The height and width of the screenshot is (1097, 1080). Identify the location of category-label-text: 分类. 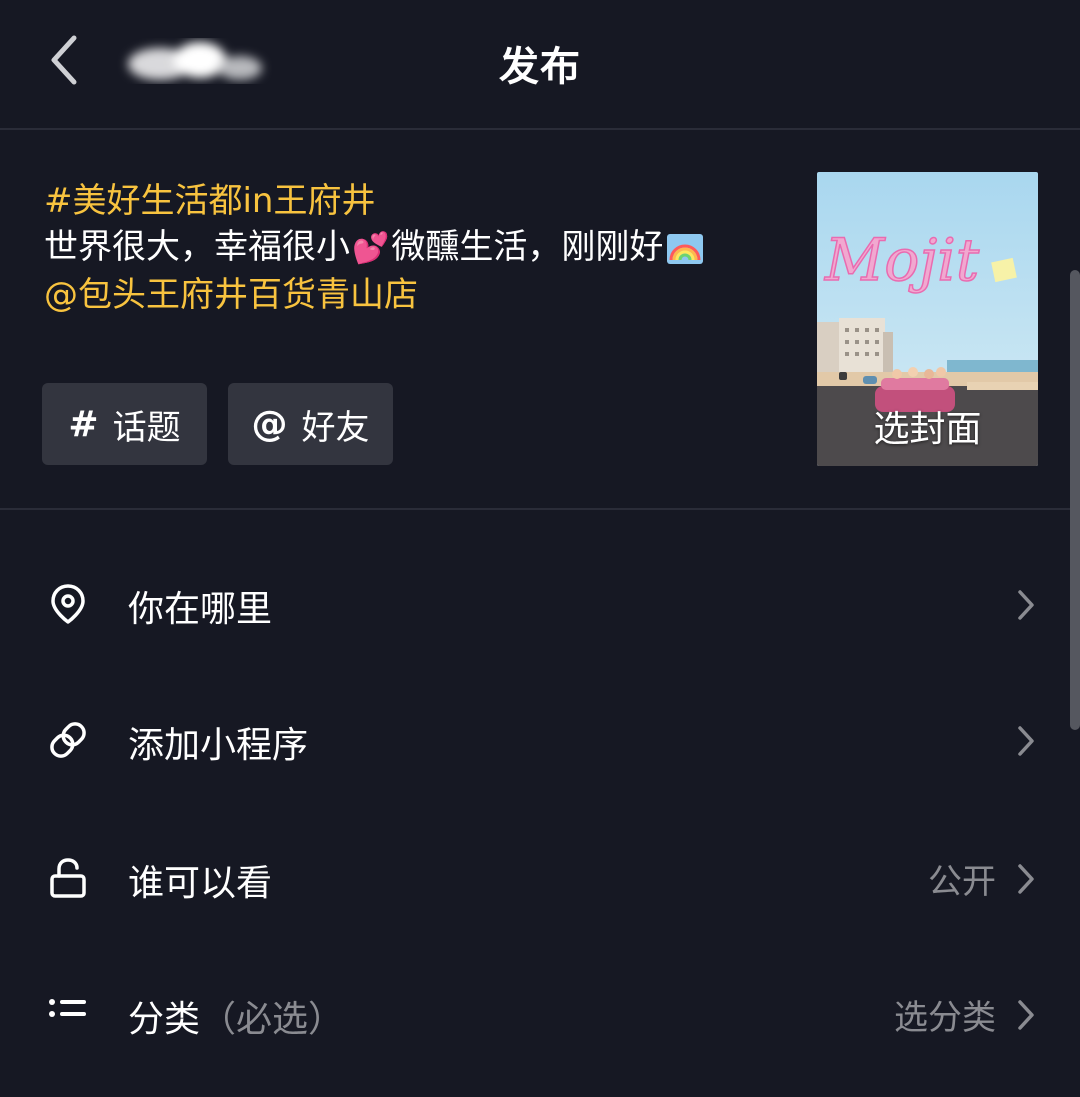
(164, 1019).